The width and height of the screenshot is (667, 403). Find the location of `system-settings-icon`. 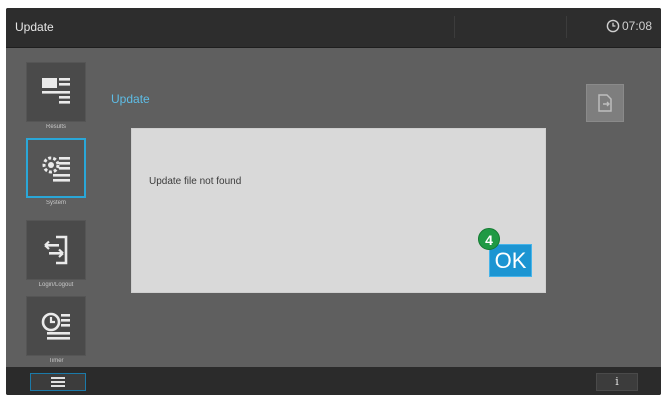

system-settings-icon is located at coordinates (56, 169).